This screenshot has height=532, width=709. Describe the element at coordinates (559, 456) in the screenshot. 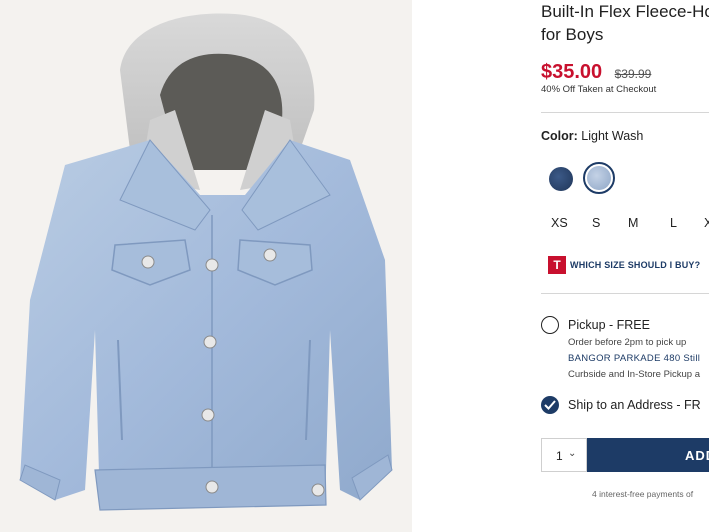

I see `quantity-value: 1` at that location.